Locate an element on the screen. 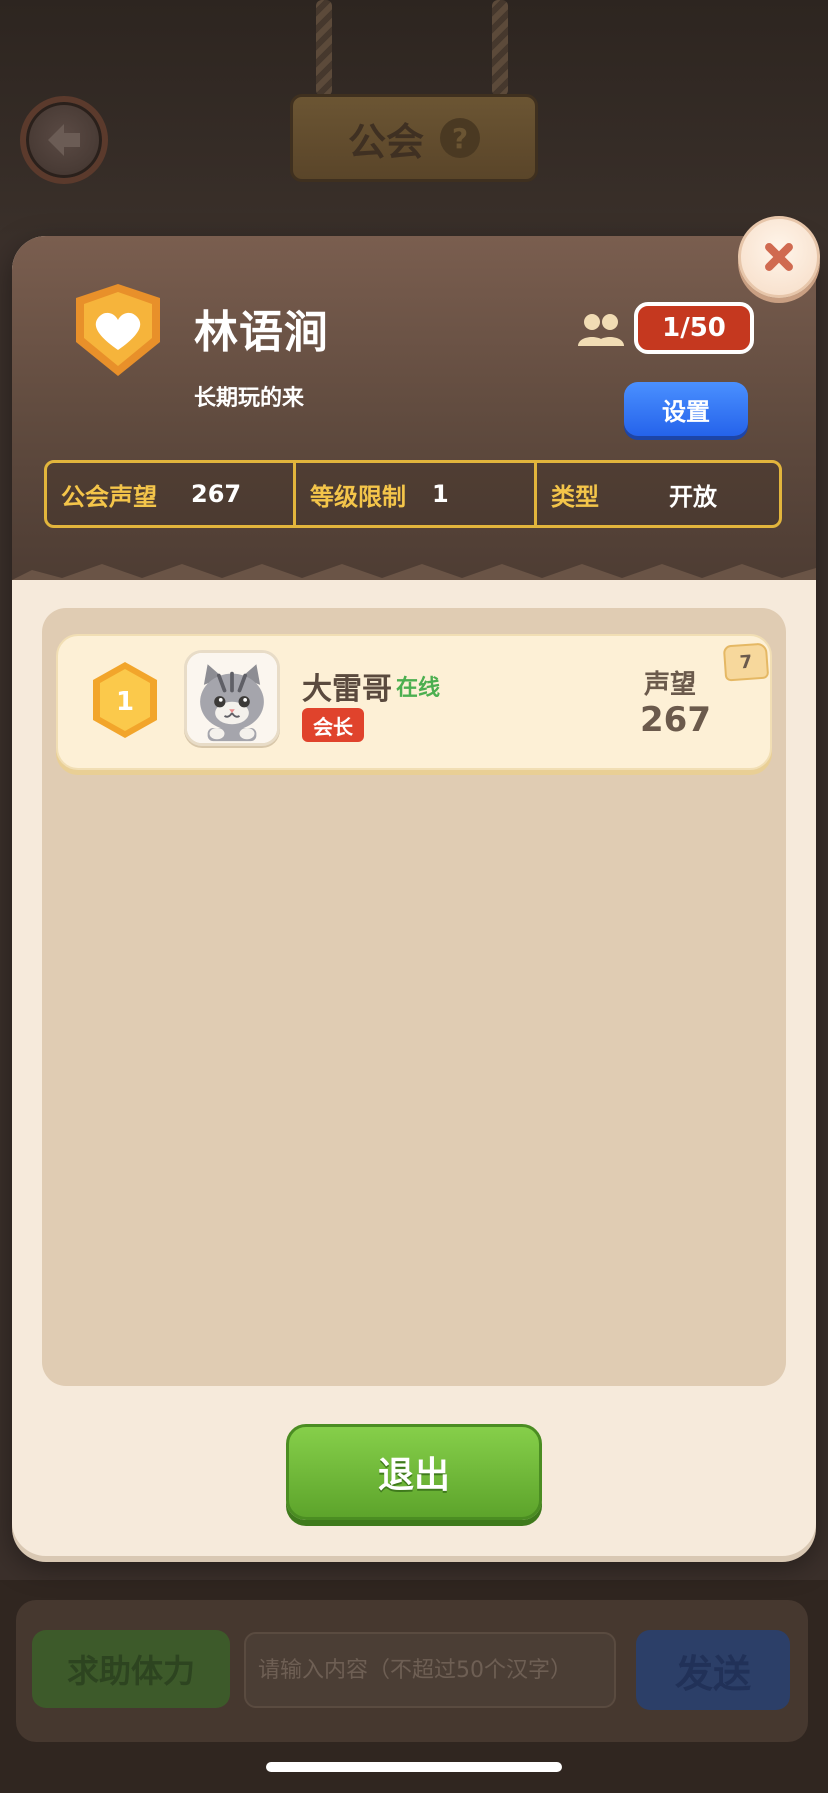  close-button is located at coordinates (779, 257).